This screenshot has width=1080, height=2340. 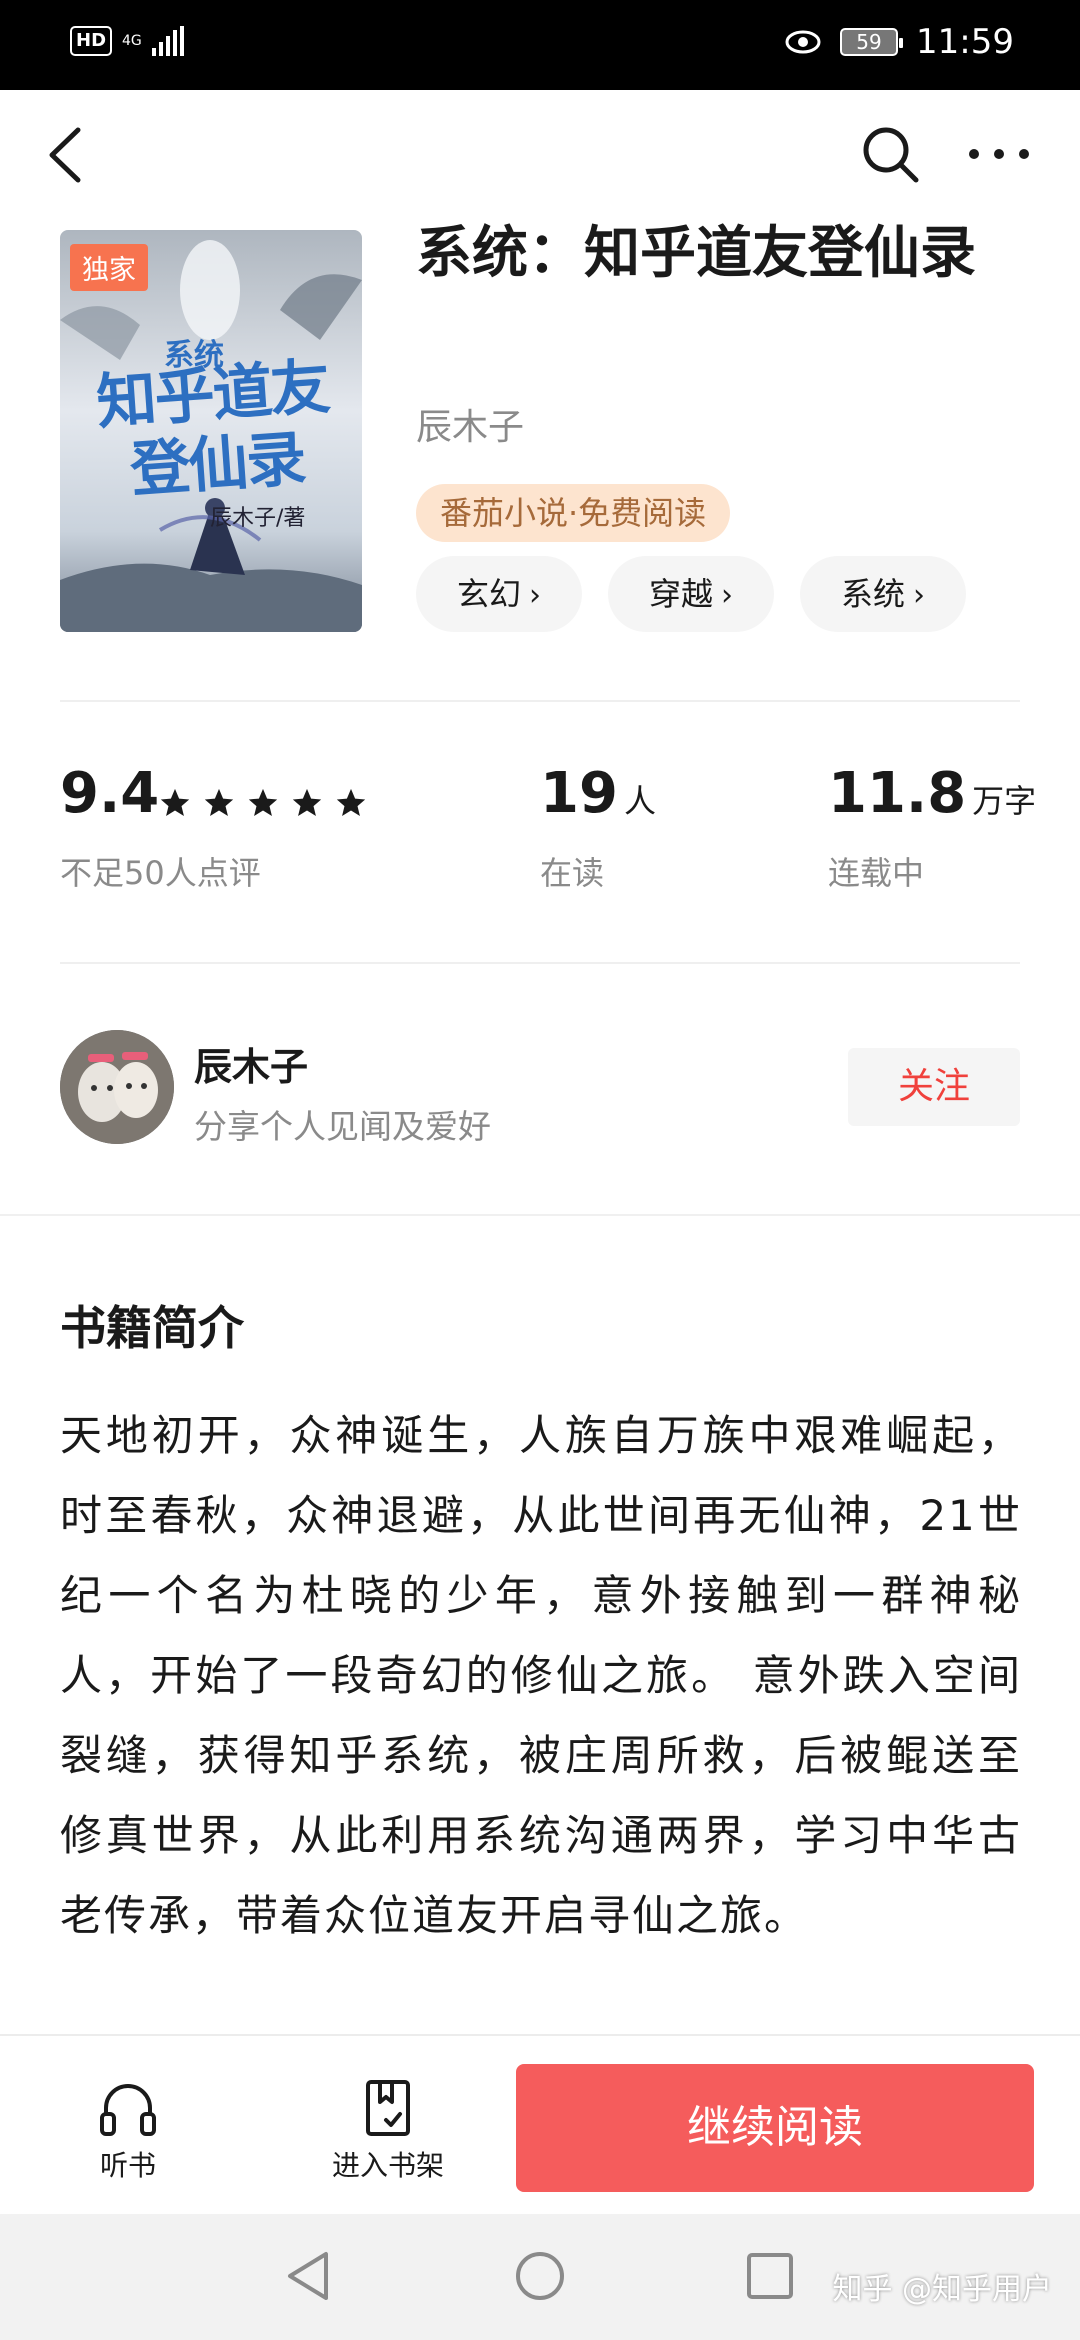 I want to click on add-to-shelf-button: 进入书架, so click(x=388, y=2130).